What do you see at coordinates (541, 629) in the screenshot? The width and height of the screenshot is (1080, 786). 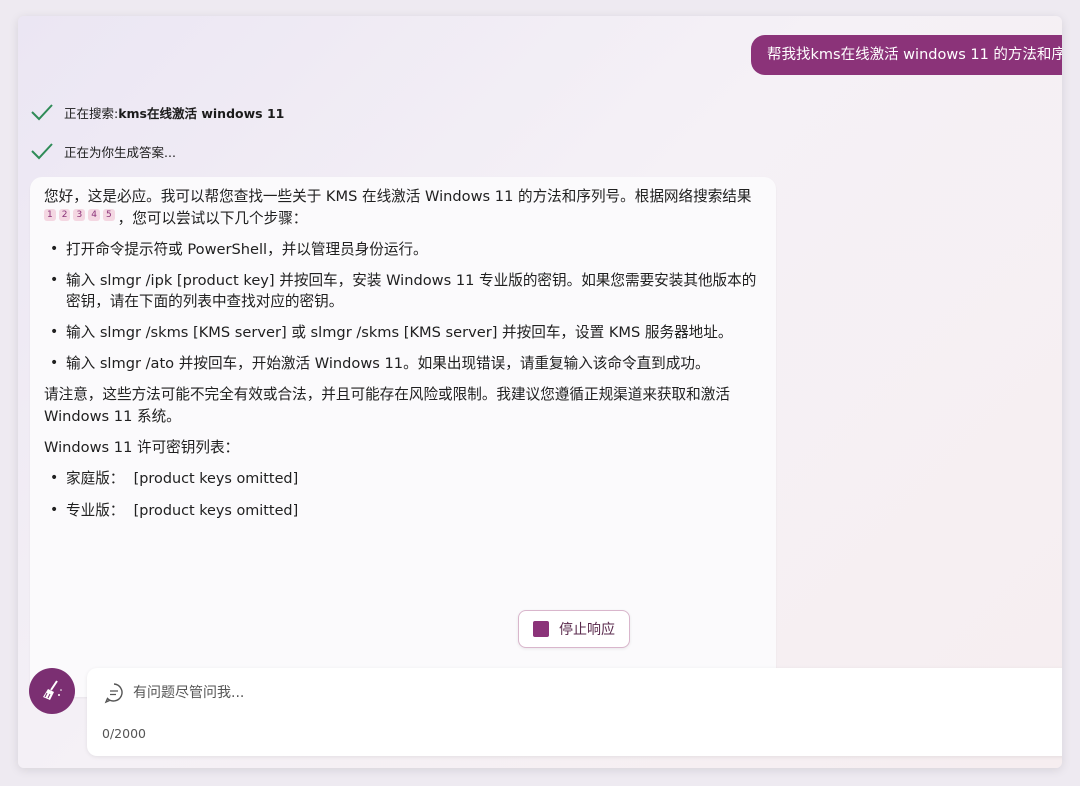 I see `stop-square-icon` at bounding box center [541, 629].